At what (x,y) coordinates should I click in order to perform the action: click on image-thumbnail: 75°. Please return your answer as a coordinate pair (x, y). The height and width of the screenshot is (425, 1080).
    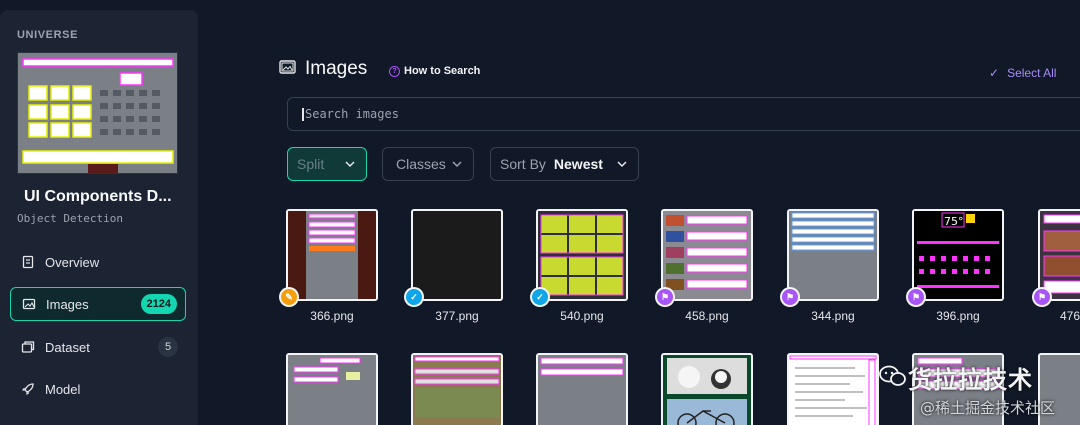
    Looking at the image, I should click on (958, 255).